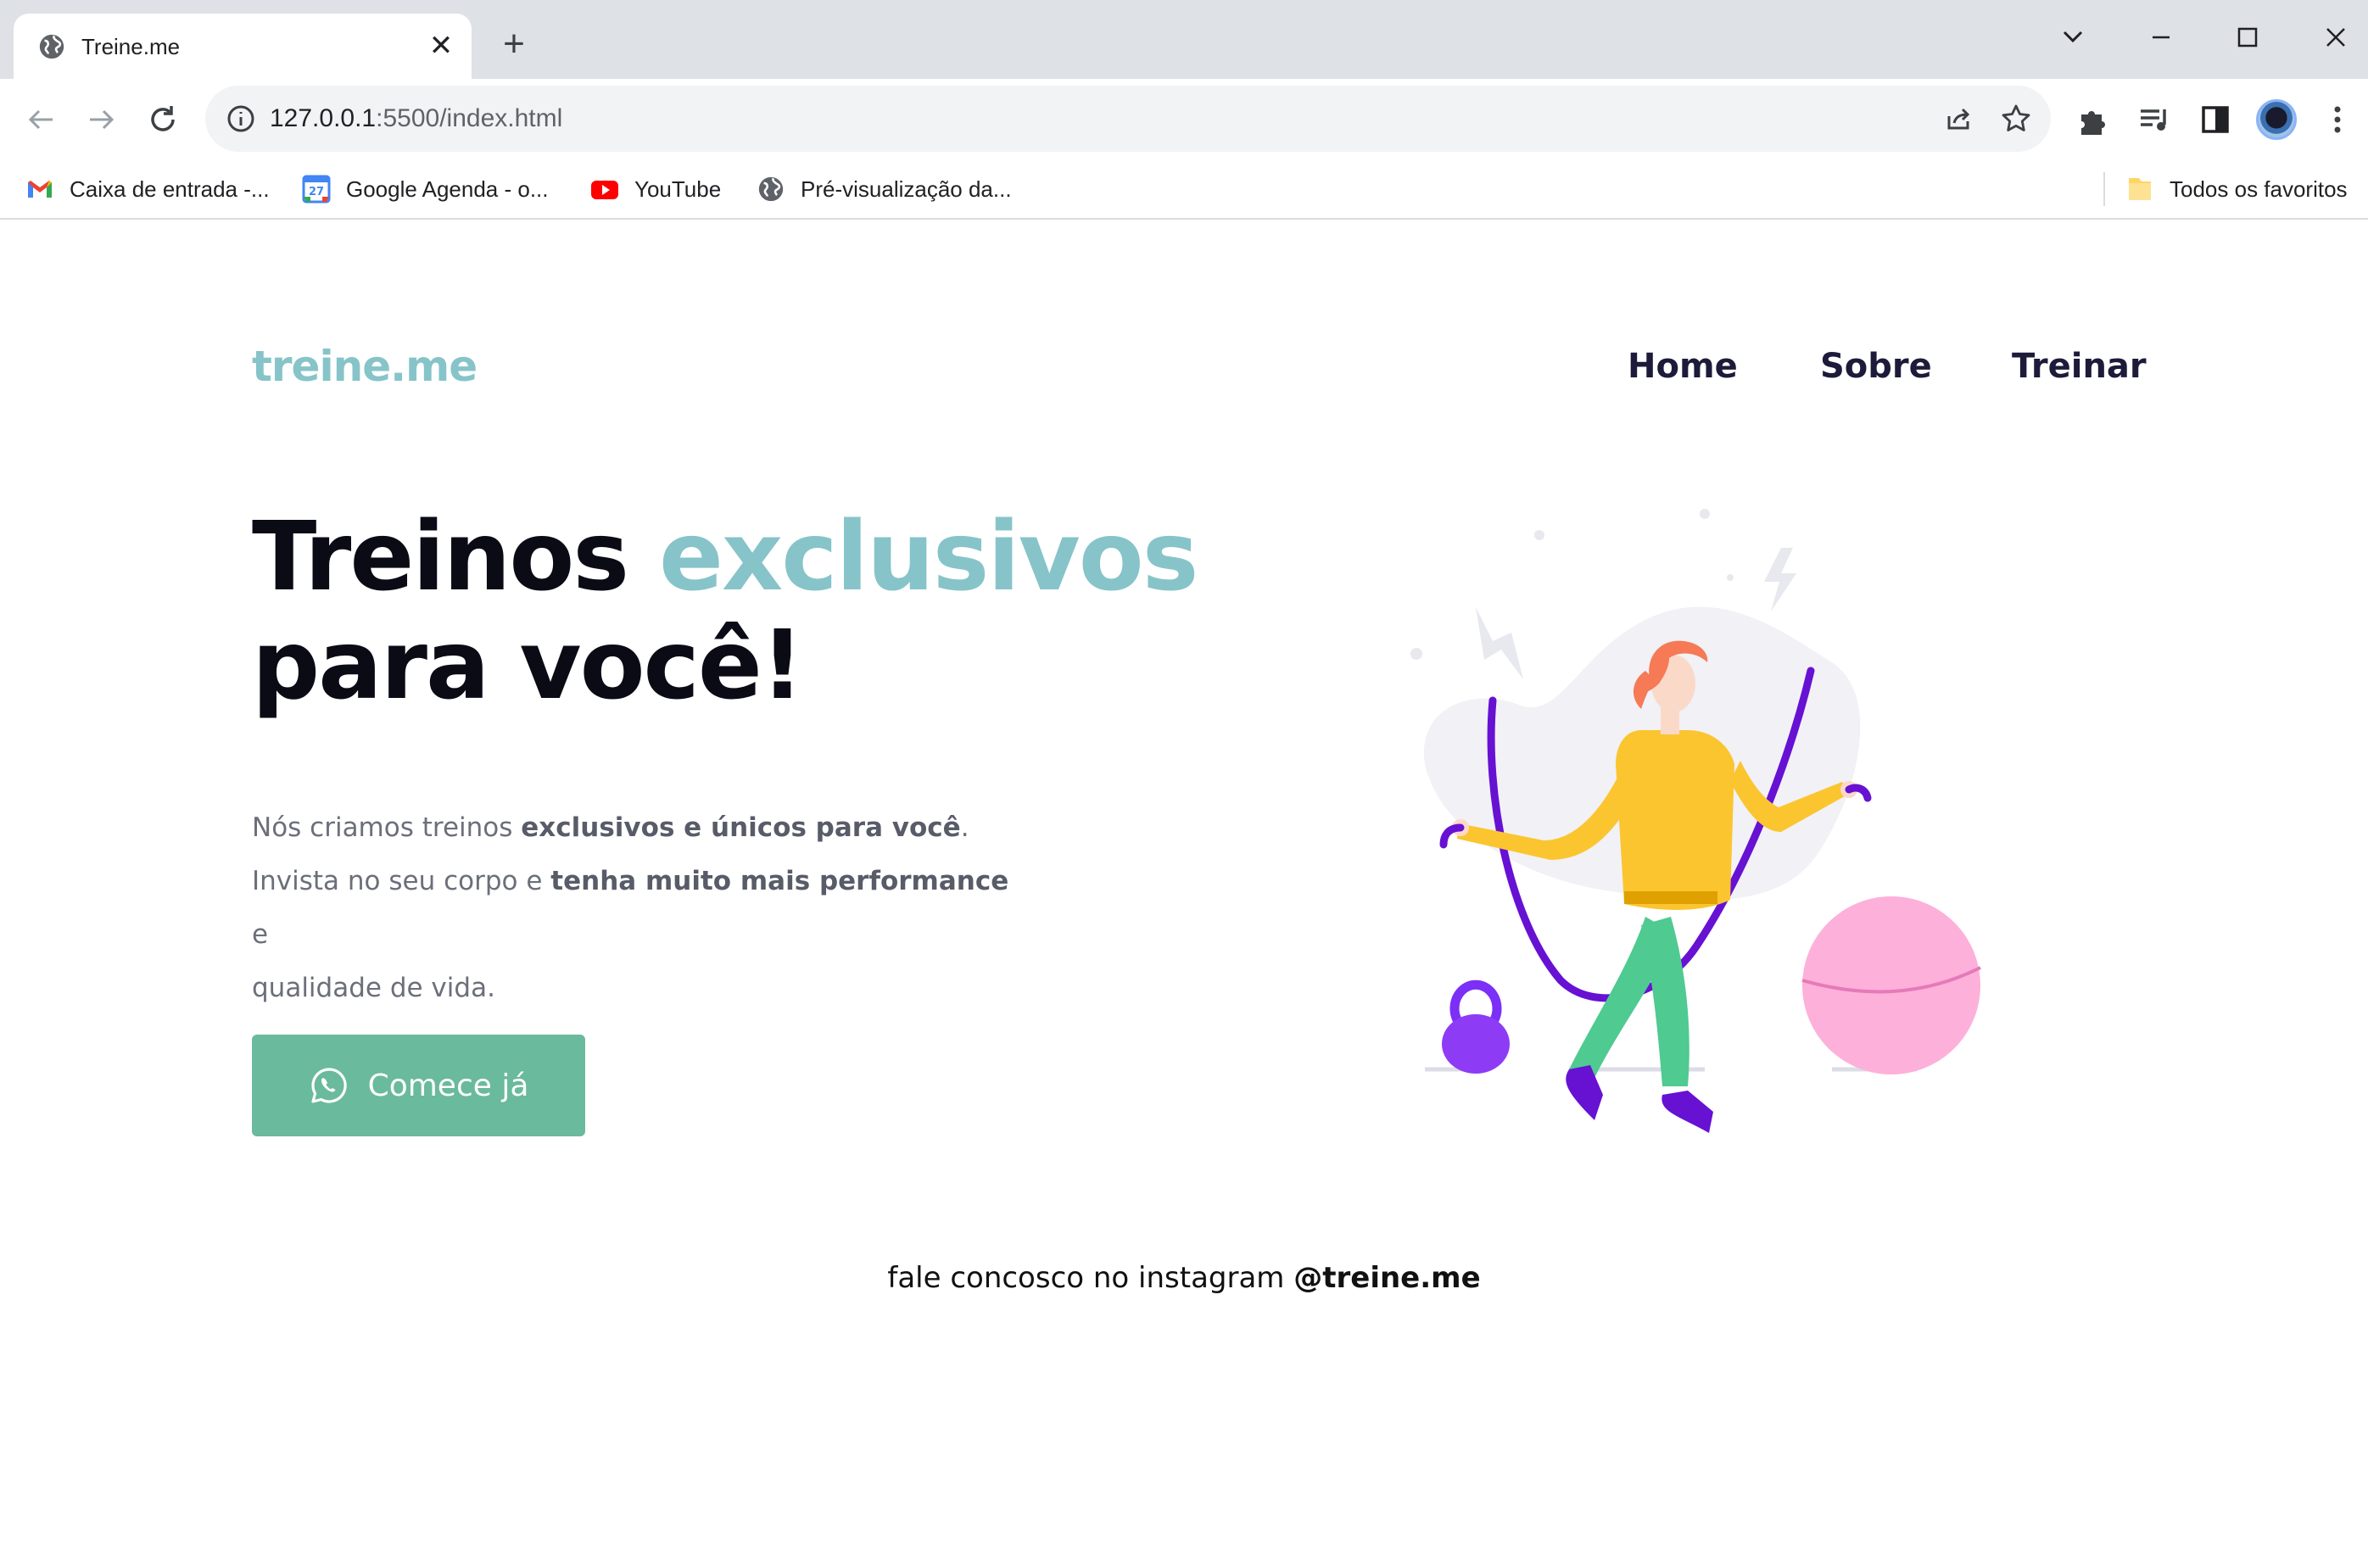 This screenshot has height=1568, width=2368. I want to click on reload-icon, so click(162, 120).